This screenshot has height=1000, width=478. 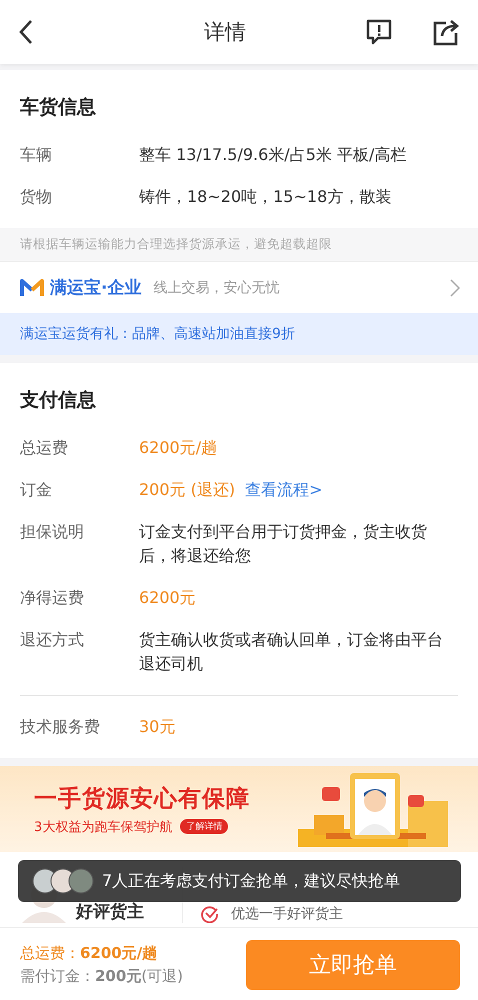 I want to click on process-link: 查看流程>, so click(x=284, y=490).